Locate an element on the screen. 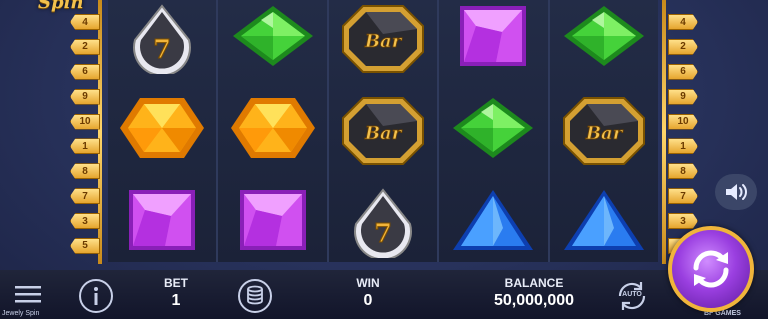  reel-3: Bar Bar 7 is located at coordinates (384, 131).